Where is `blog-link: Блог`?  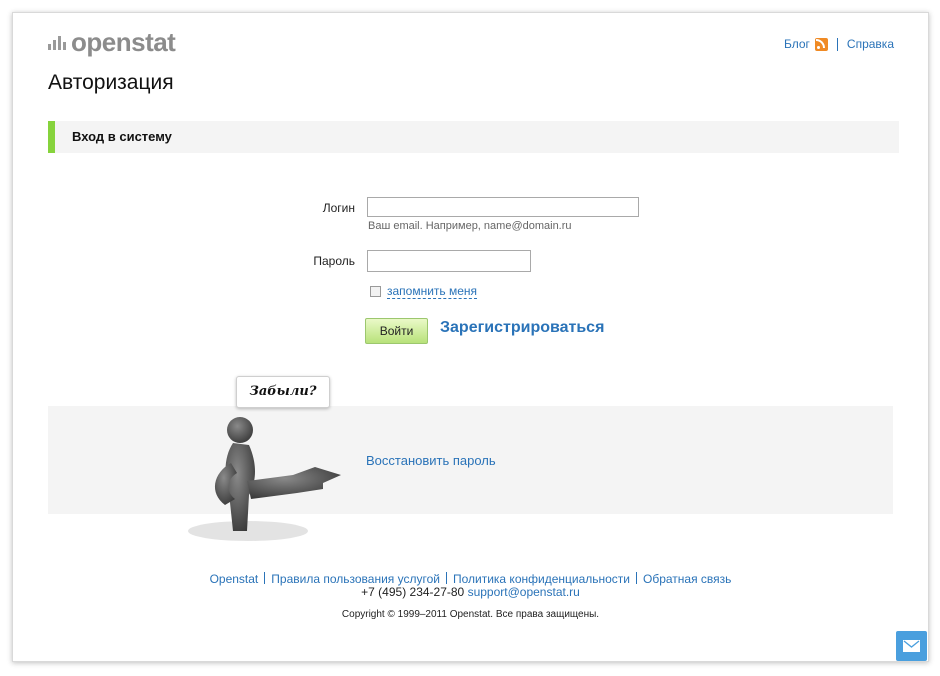
blog-link: Блог is located at coordinates (797, 44).